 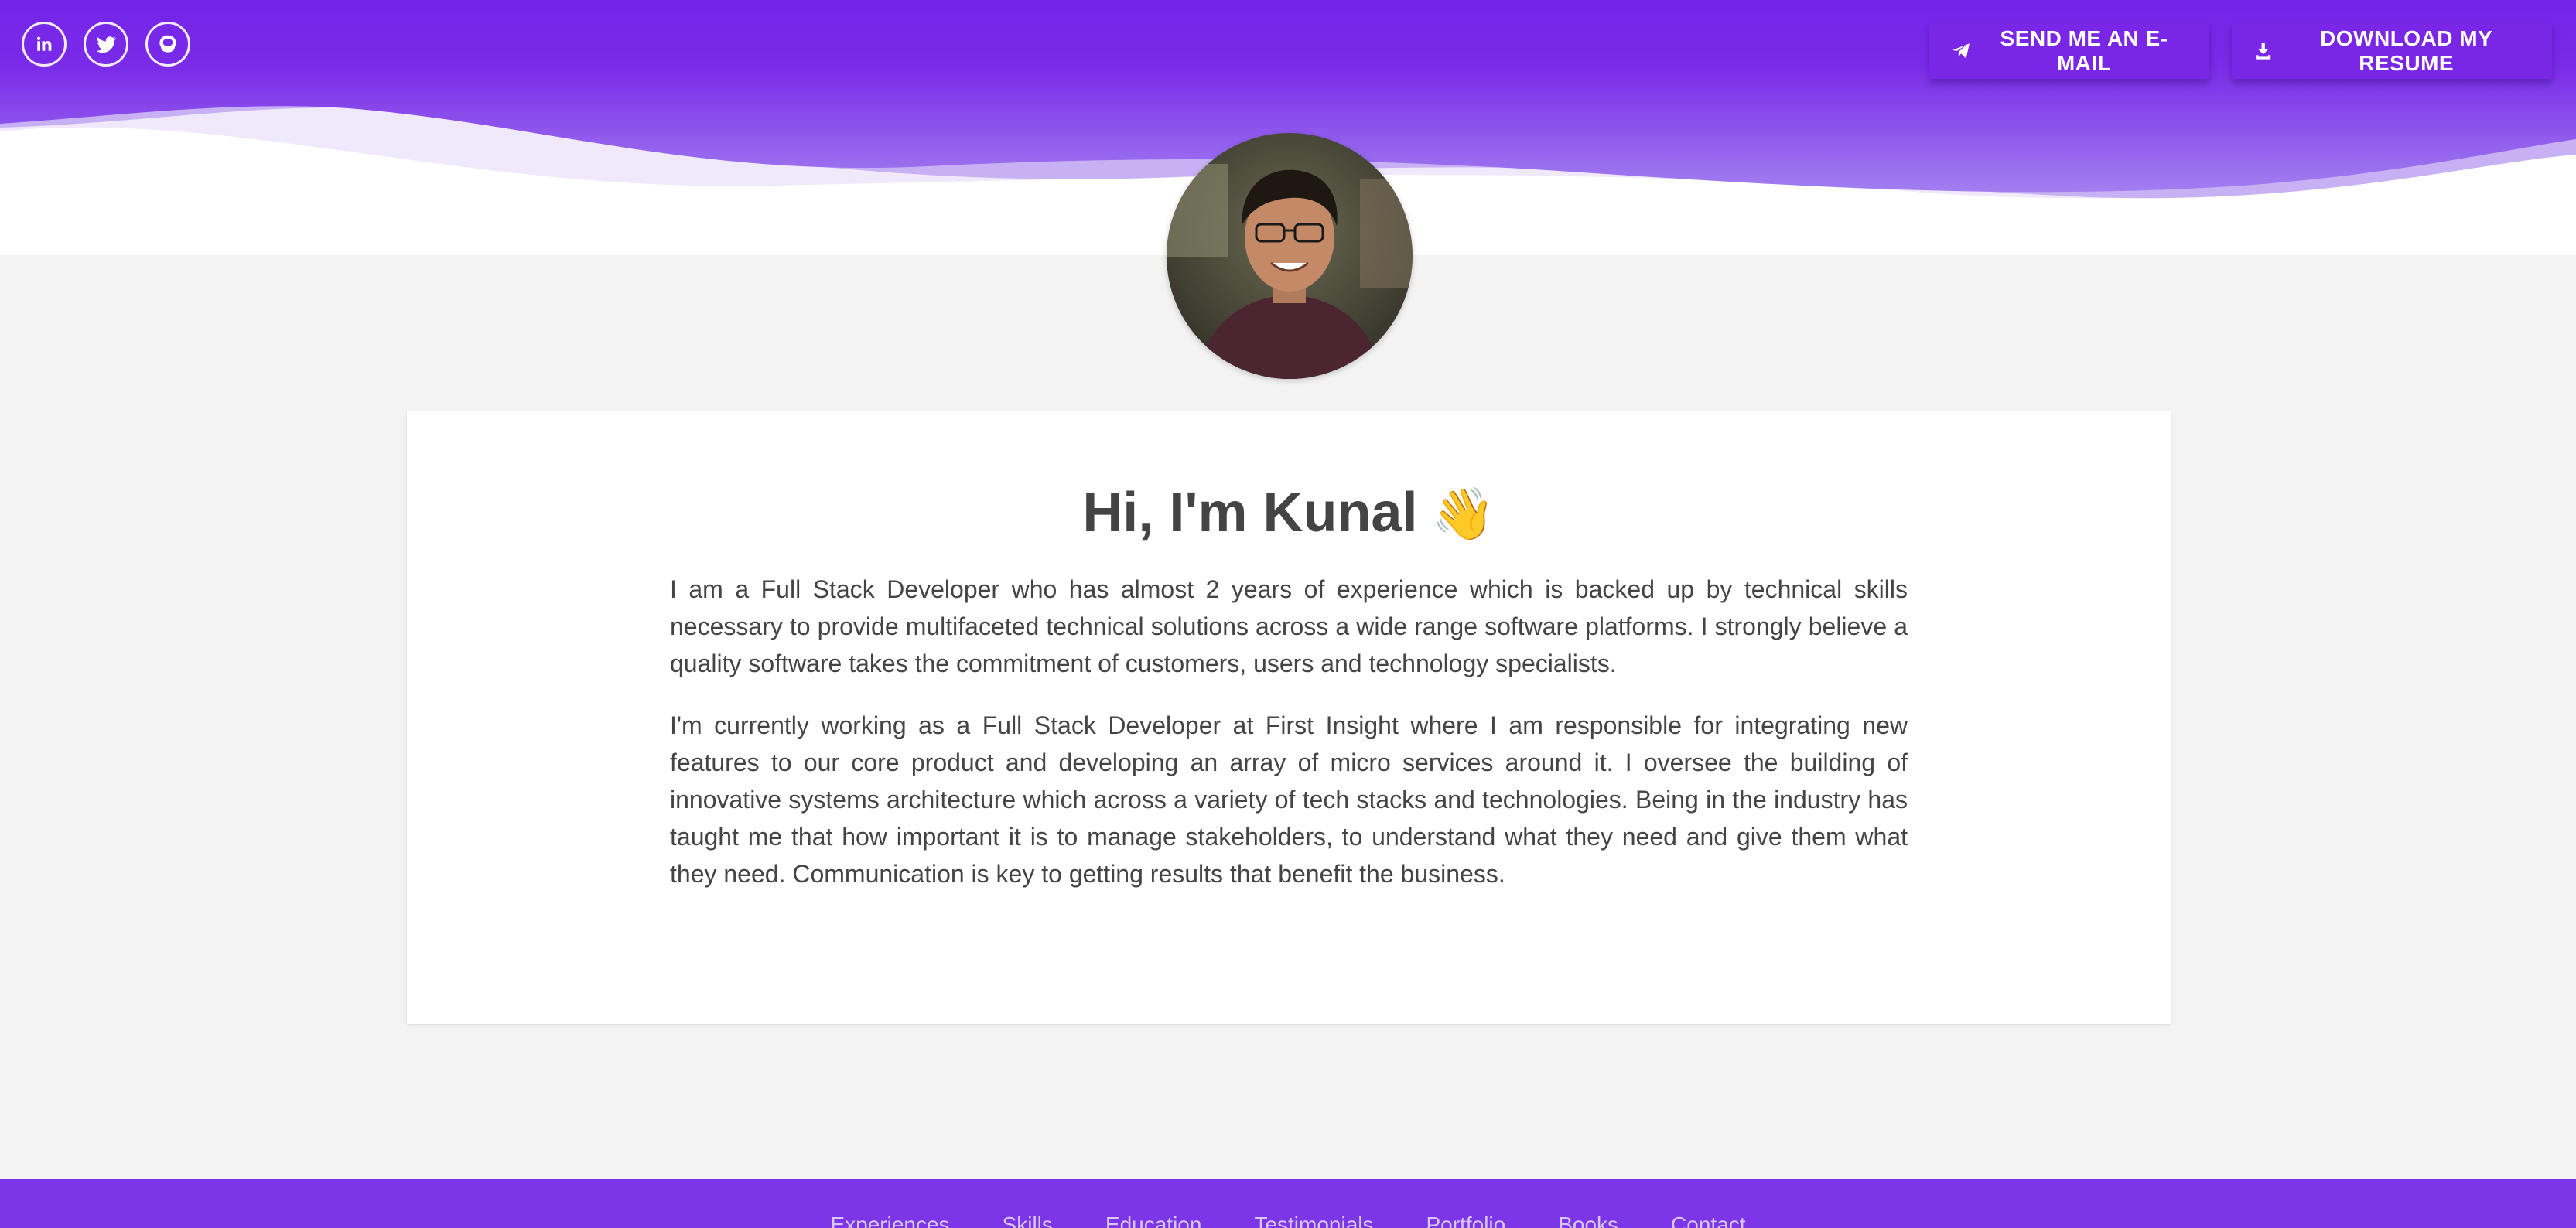 What do you see at coordinates (2406, 50) in the screenshot?
I see `download-resume-label: DOWNLOAD MY RESUME` at bounding box center [2406, 50].